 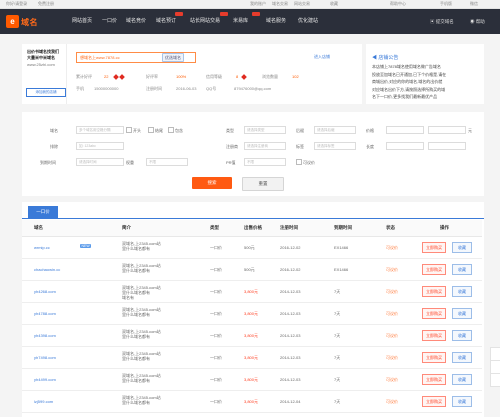 I want to click on top-link-fav: 收藏, so click(x=334, y=4).